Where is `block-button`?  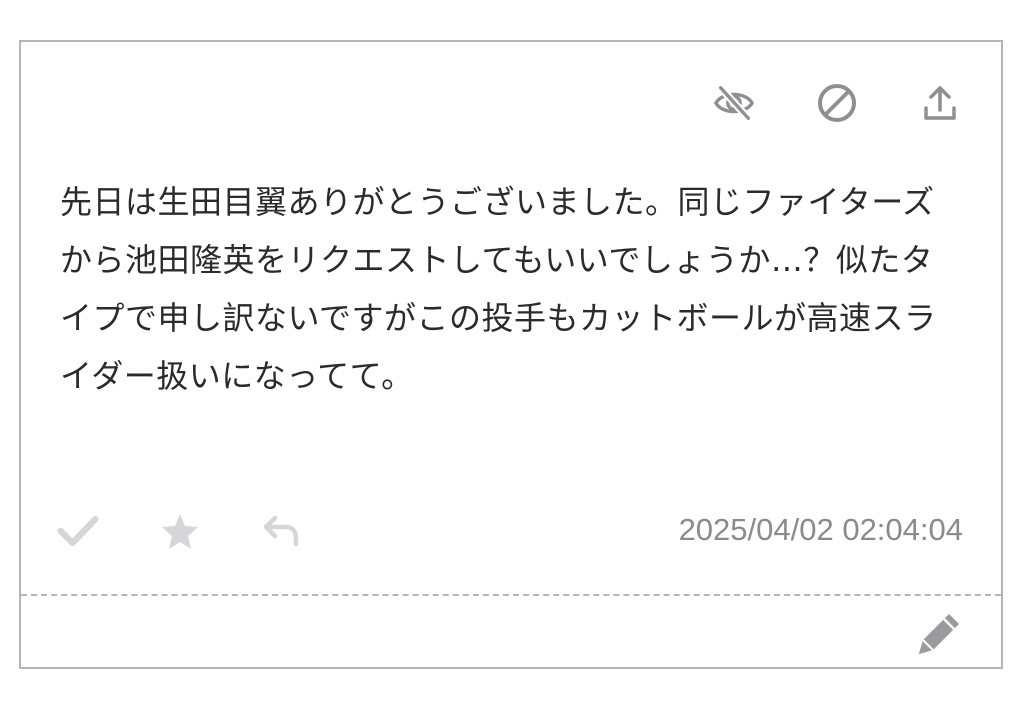 block-button is located at coordinates (837, 103).